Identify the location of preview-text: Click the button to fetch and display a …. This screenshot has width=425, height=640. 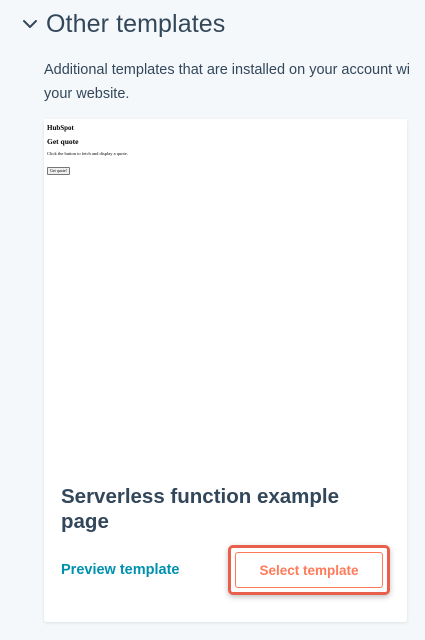
(87, 153).